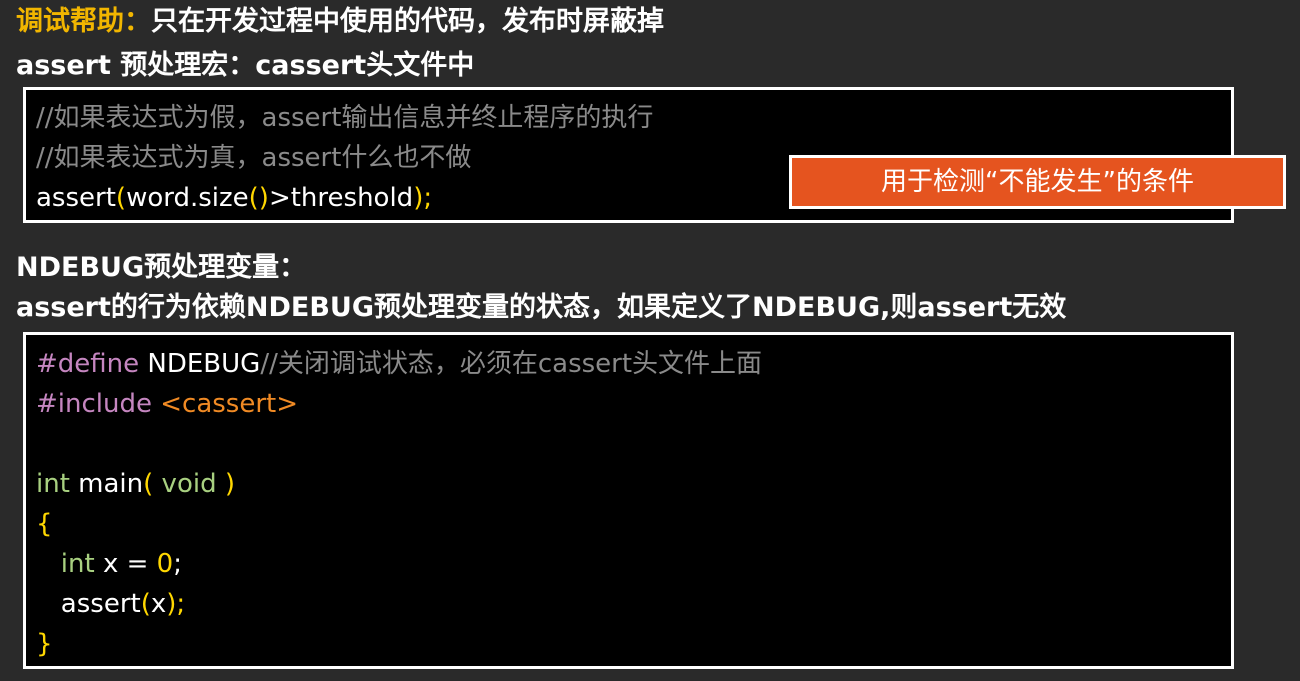 The height and width of the screenshot is (681, 1300). Describe the element at coordinates (407, 21) in the screenshot. I see `title-text: 只在开发过程中使用的代码，发布时屏蔽掉` at that location.